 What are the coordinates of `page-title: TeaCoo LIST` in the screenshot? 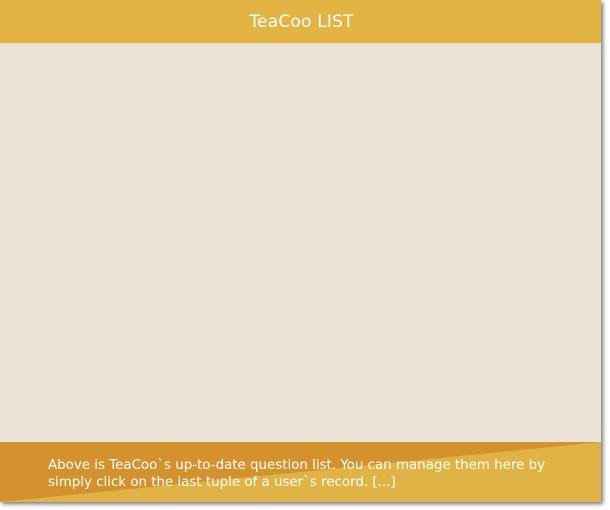 It's located at (301, 21).